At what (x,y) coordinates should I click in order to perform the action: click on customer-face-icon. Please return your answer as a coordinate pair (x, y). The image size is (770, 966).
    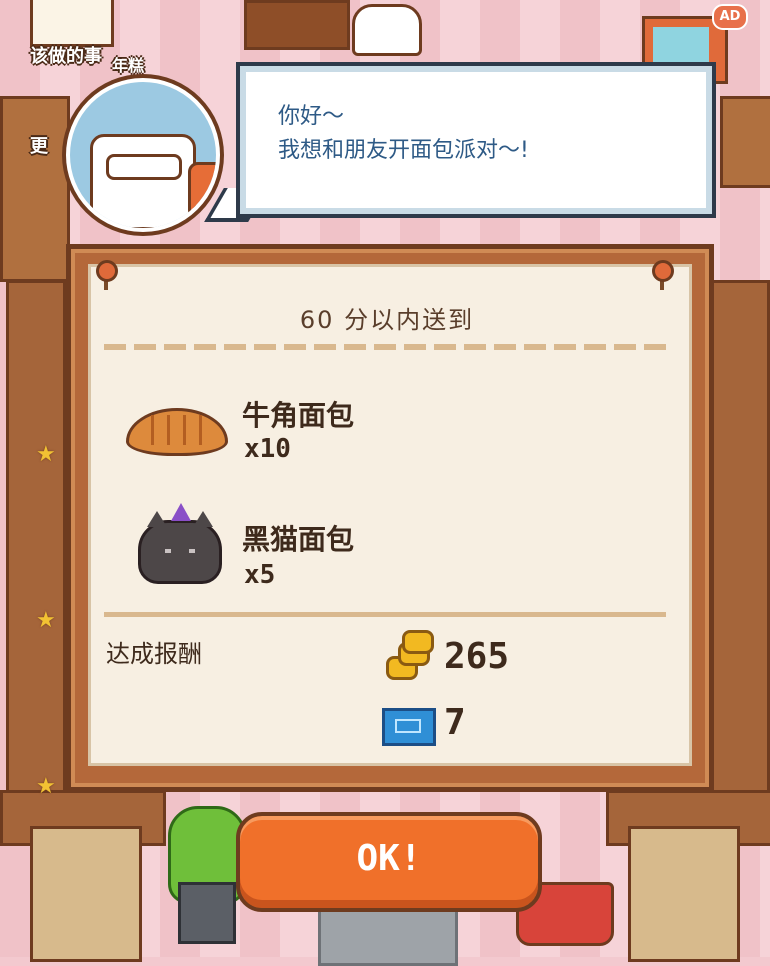
    Looking at the image, I should click on (143, 181).